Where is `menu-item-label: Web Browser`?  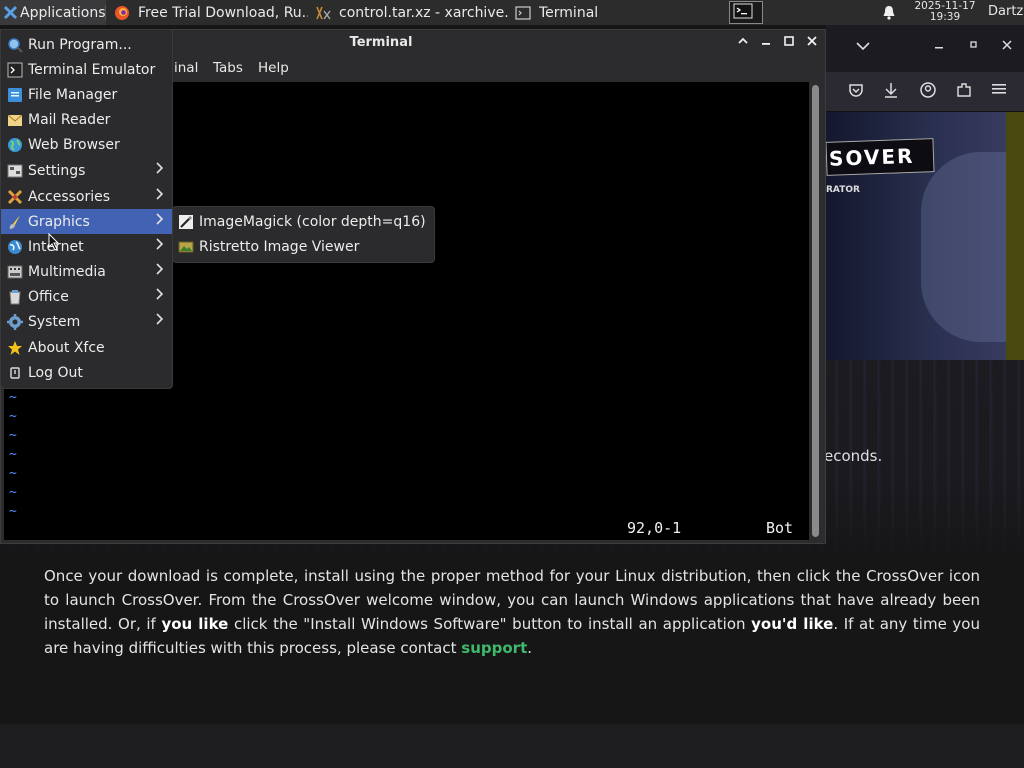
menu-item-label: Web Browser is located at coordinates (74, 144).